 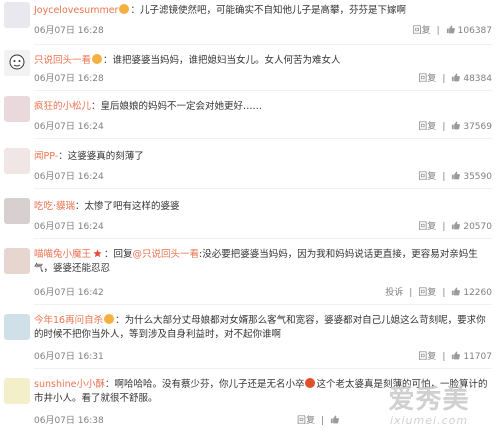 I want to click on comment-username: sunshine小小酥, so click(x=69, y=384).